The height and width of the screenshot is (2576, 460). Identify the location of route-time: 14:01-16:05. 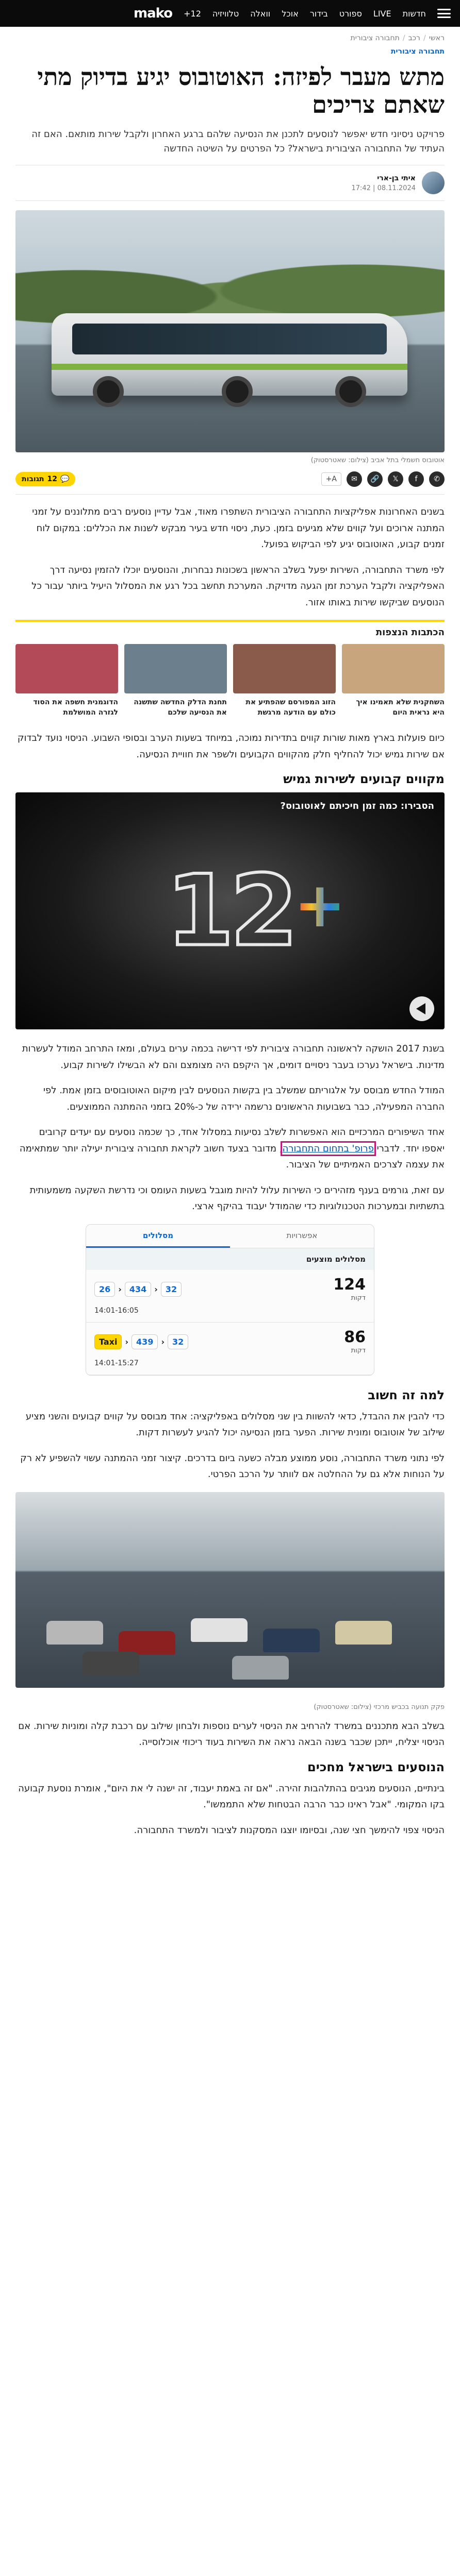
(116, 1310).